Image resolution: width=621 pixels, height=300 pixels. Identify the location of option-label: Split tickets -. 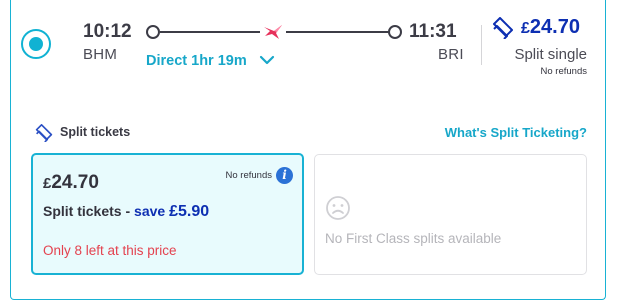
(89, 211).